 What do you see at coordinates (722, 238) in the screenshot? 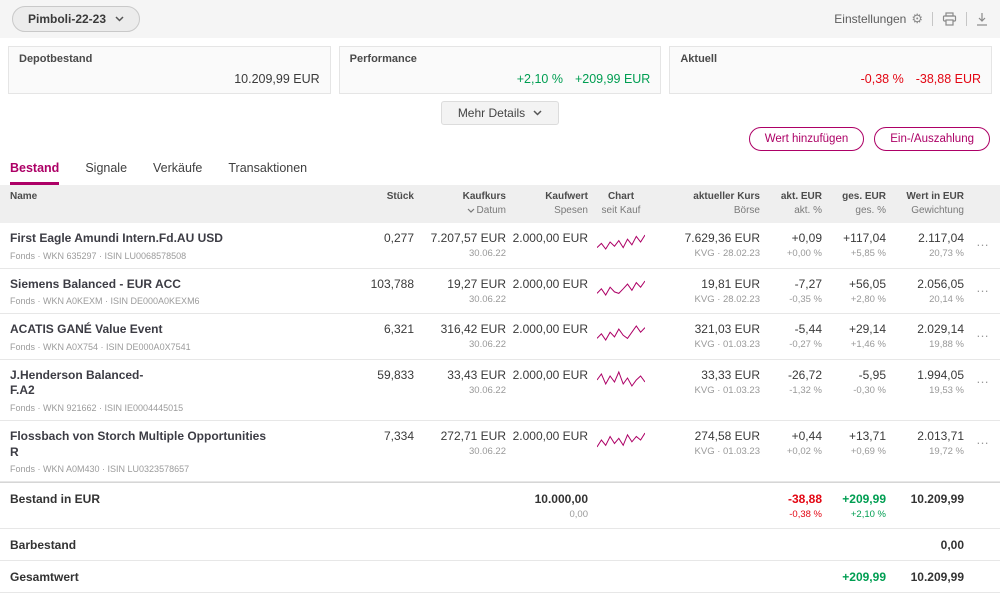
I see `kurs-value: 7.629,36 EUR` at bounding box center [722, 238].